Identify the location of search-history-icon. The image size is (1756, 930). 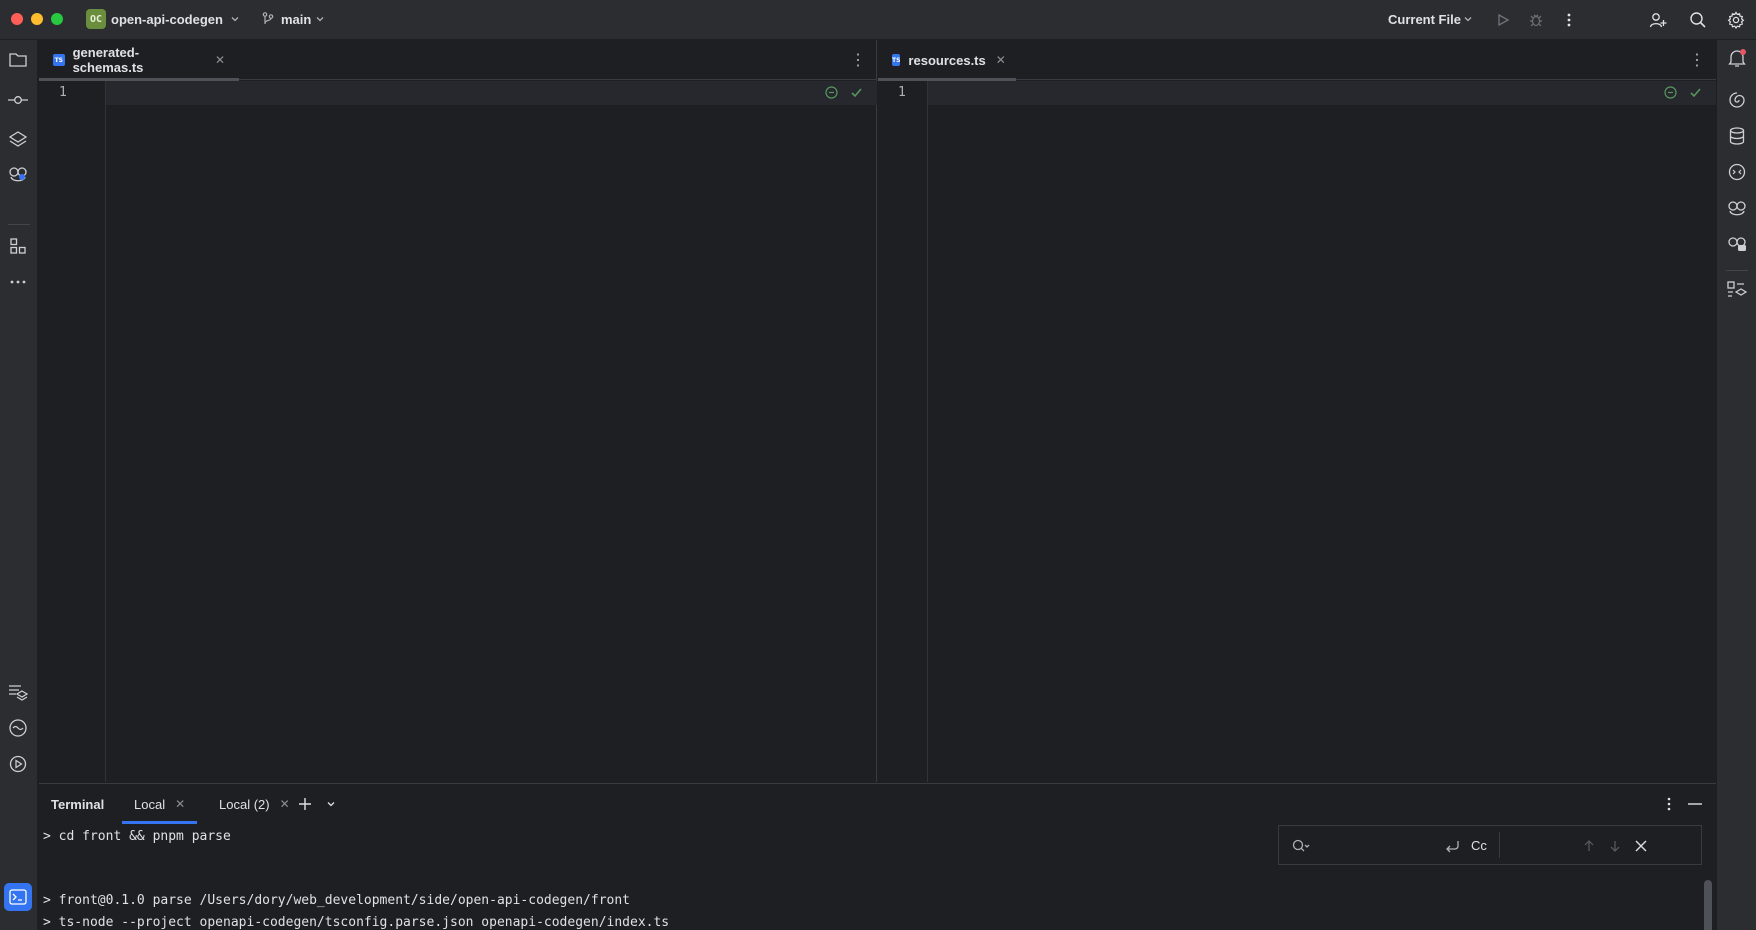
(1301, 846).